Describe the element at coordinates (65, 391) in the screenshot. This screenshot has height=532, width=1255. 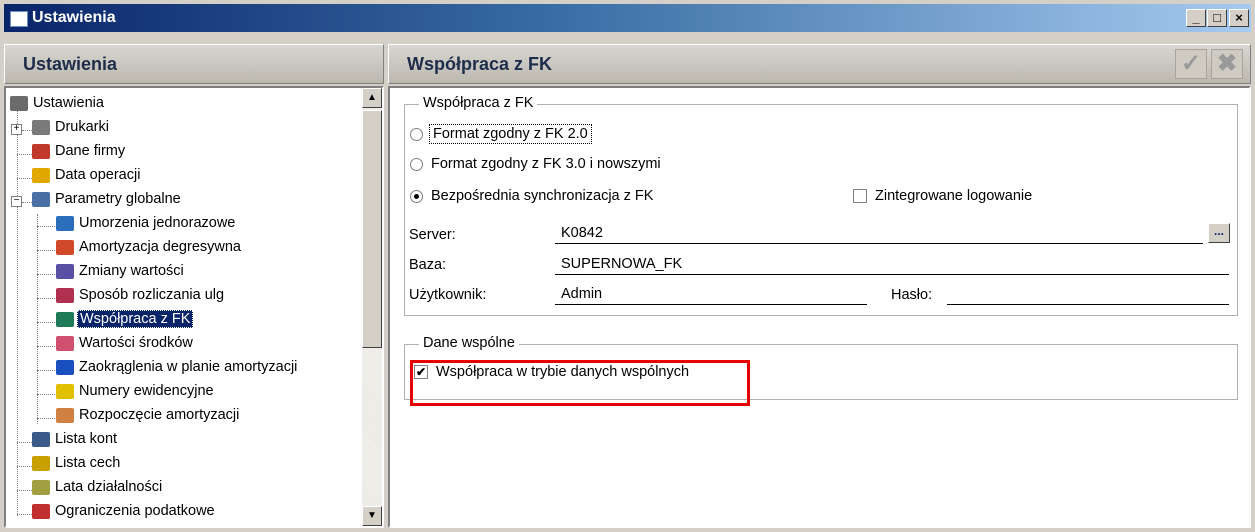
I see `numbers-icon` at that location.